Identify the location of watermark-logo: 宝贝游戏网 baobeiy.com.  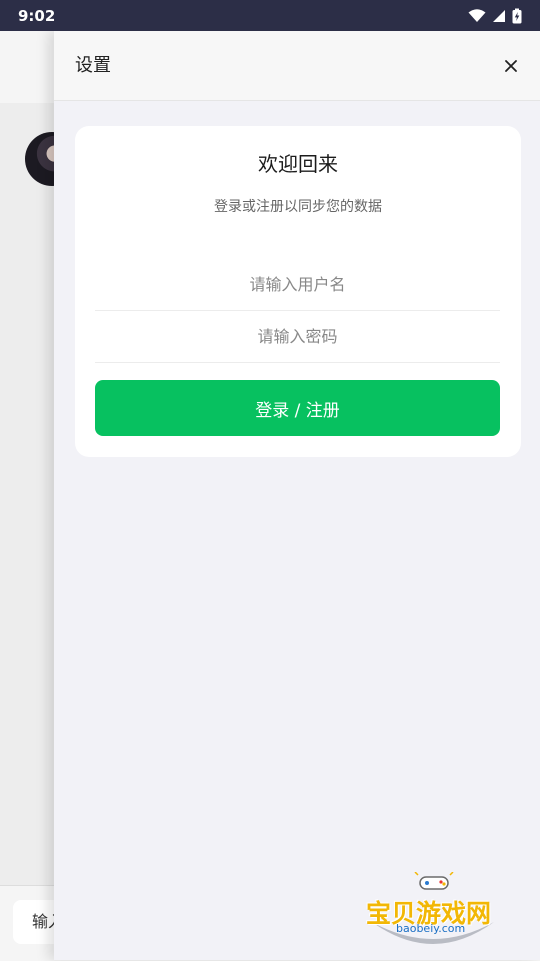
(437, 914).